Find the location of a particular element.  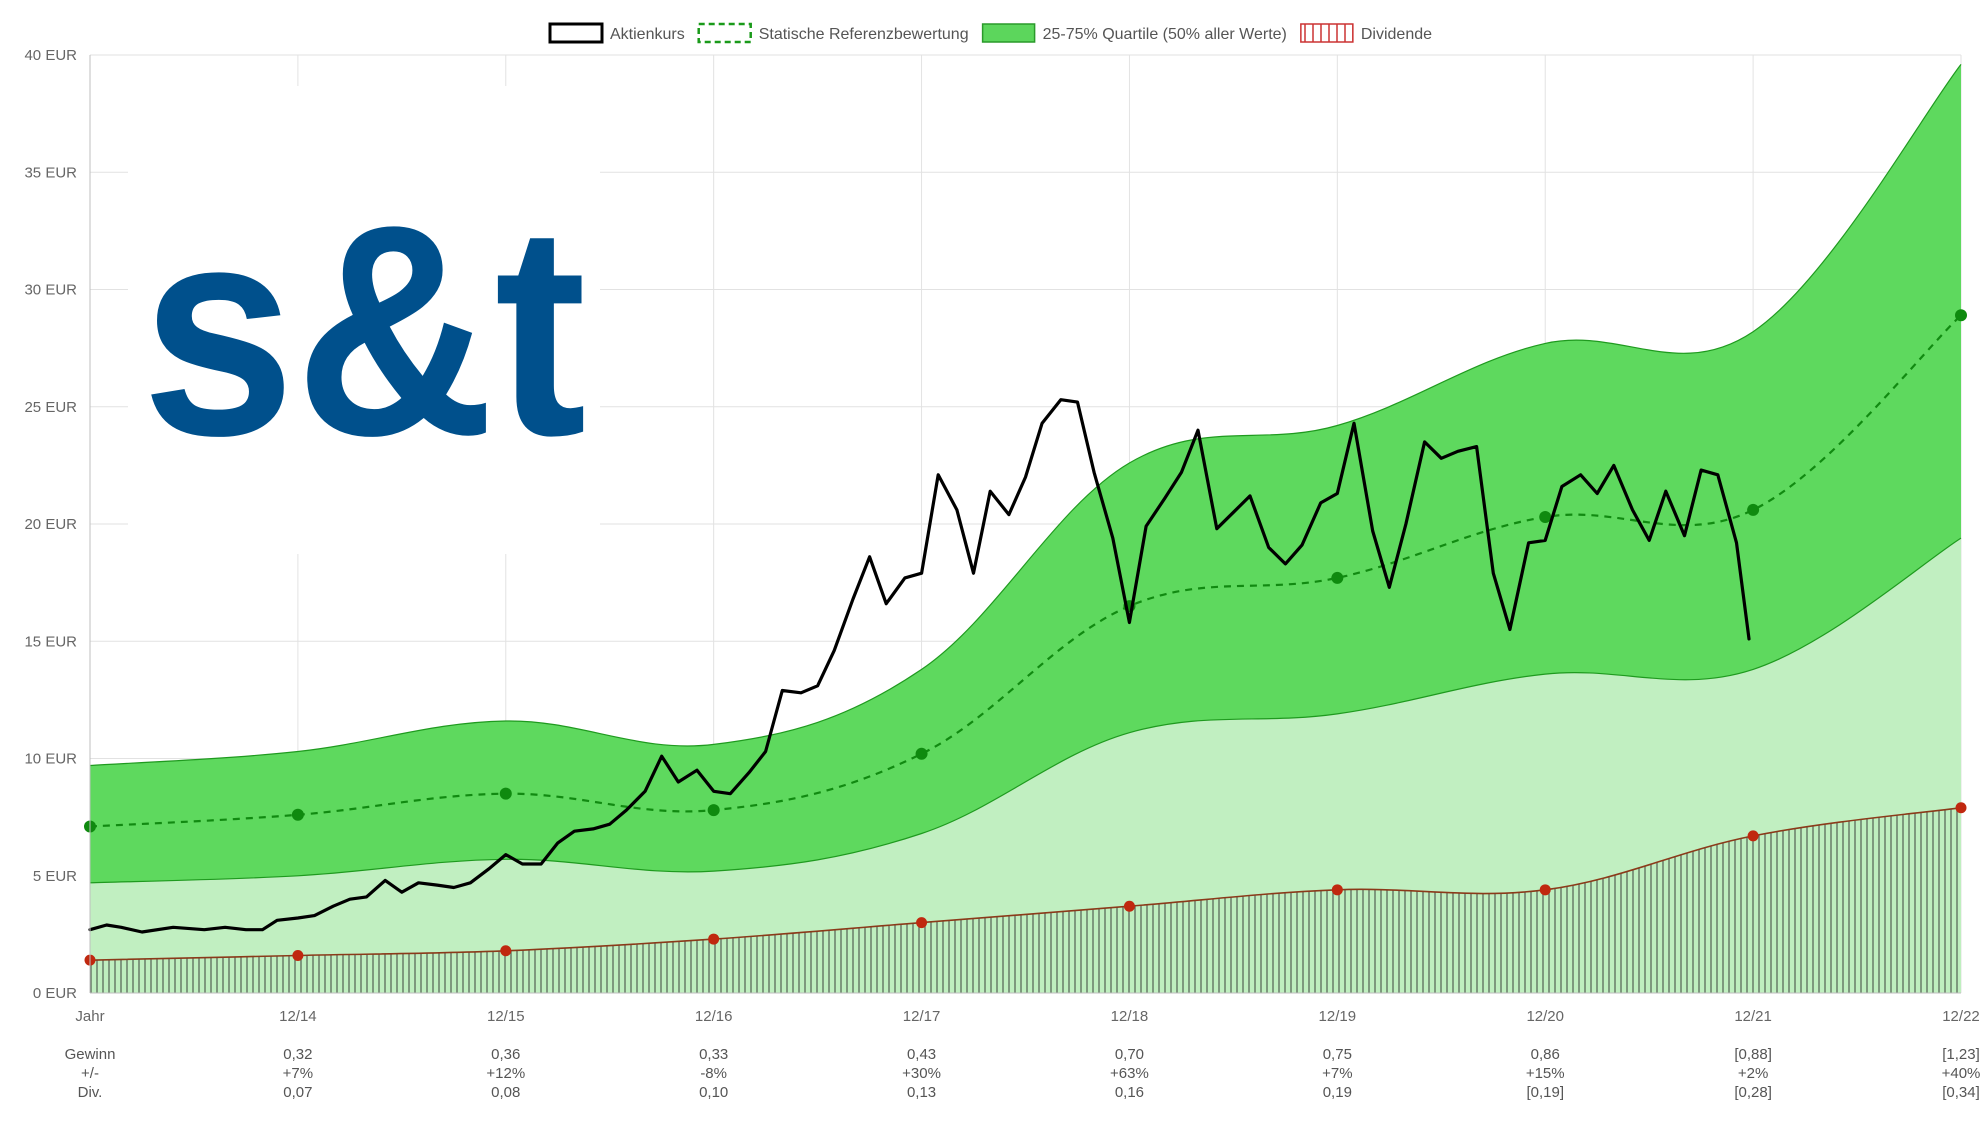

x-tick-label: 12/18 is located at coordinates (1130, 1016).